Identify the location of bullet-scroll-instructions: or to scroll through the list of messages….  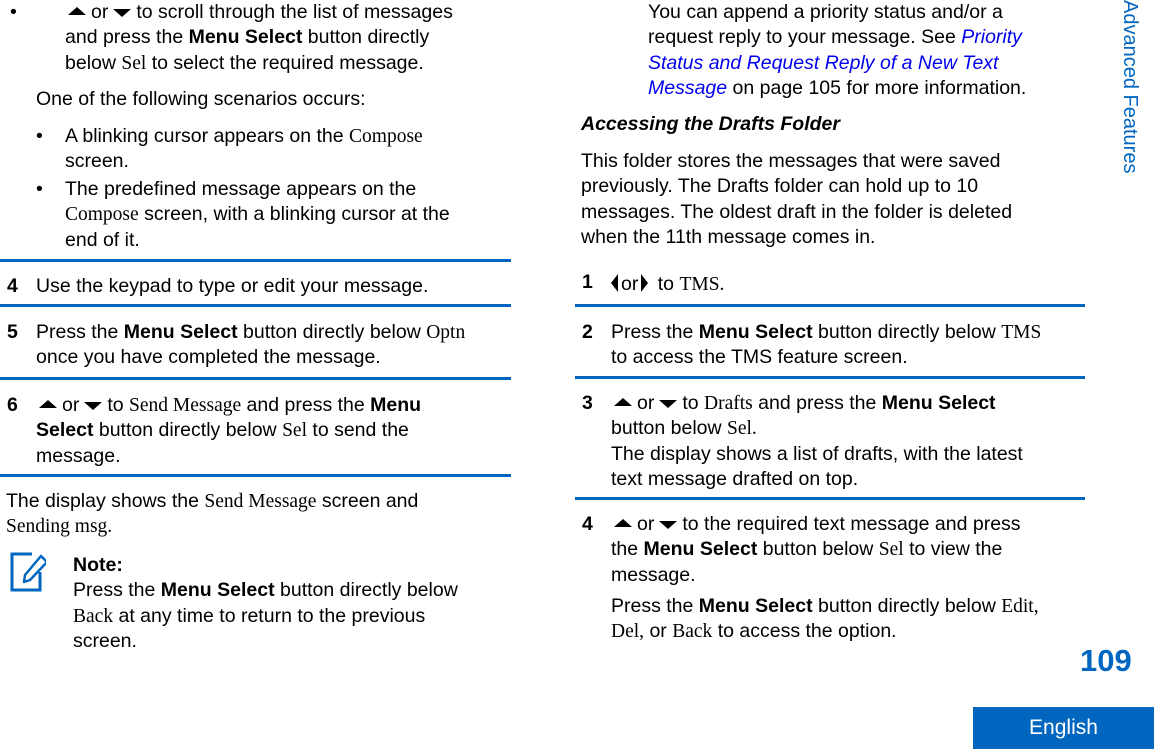
(290, 38).